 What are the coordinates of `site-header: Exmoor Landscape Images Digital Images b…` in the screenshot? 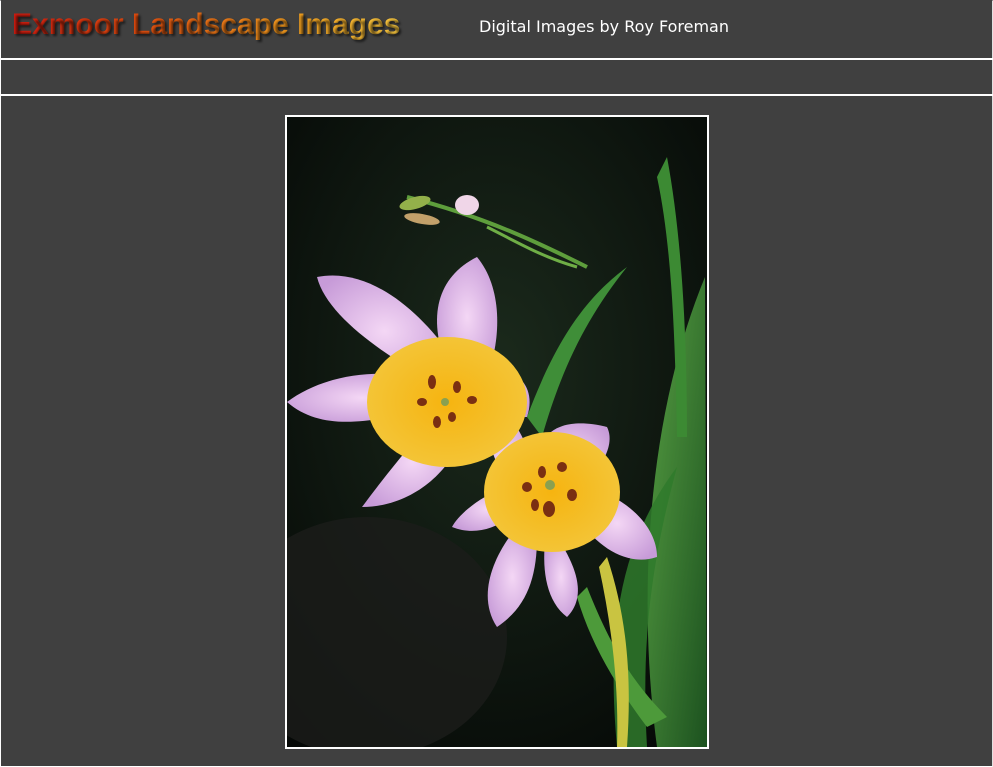 It's located at (496, 30).